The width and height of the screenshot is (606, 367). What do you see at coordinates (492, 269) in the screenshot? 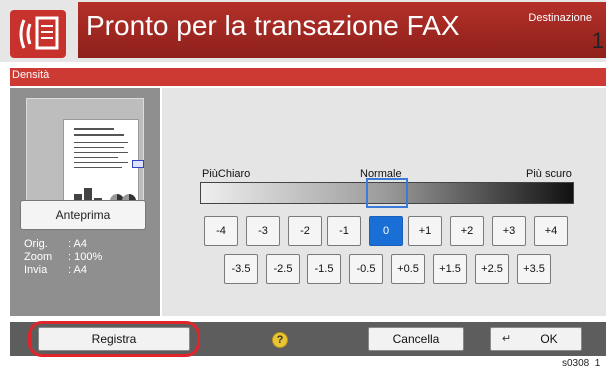
I see `density-plus-2-5-button: +2.5` at bounding box center [492, 269].